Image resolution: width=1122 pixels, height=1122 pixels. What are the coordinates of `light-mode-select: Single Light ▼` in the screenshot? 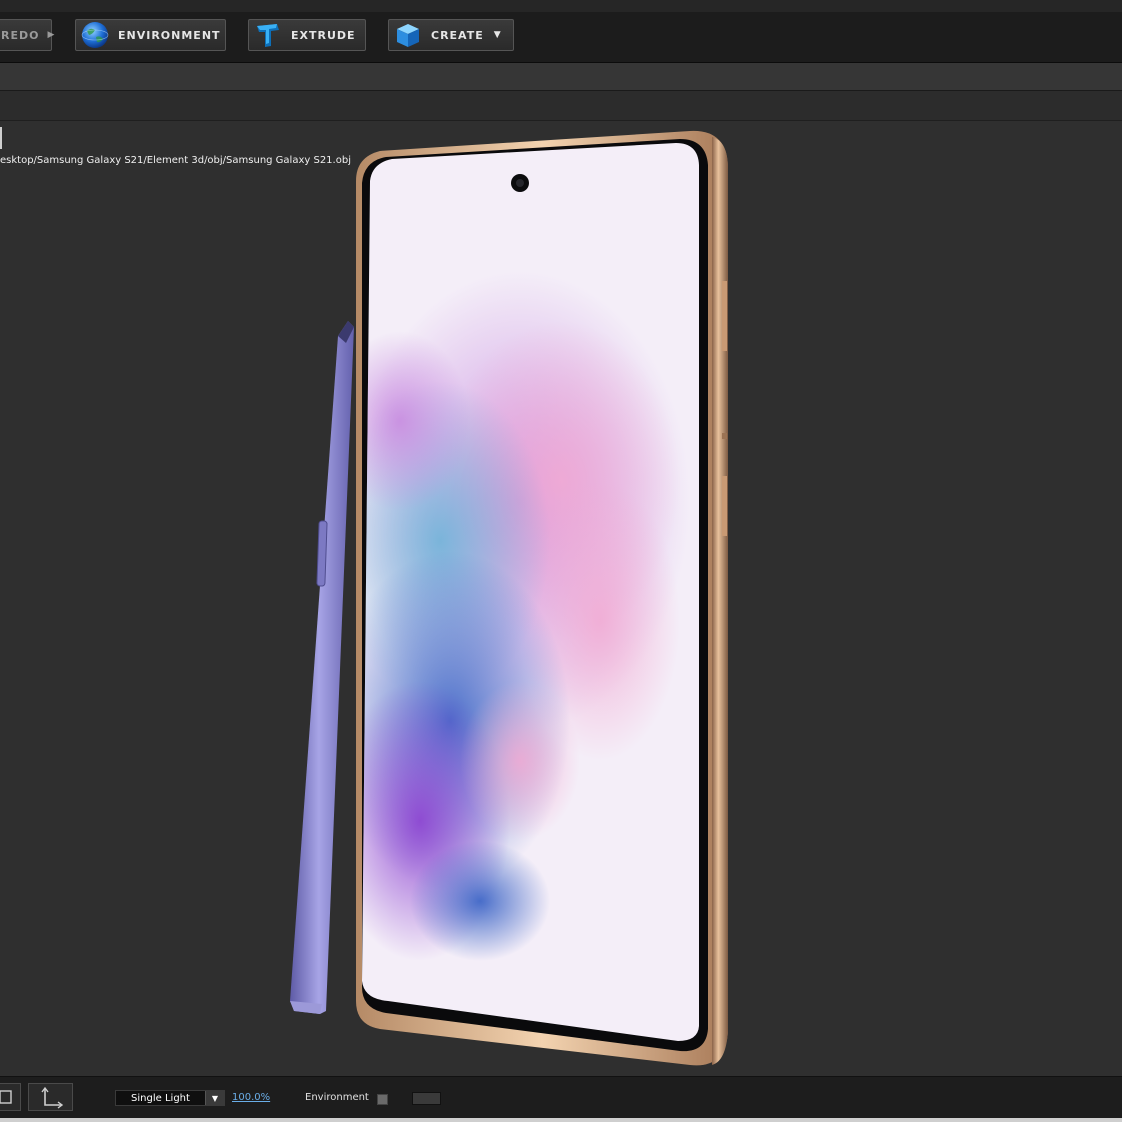 It's located at (170, 1098).